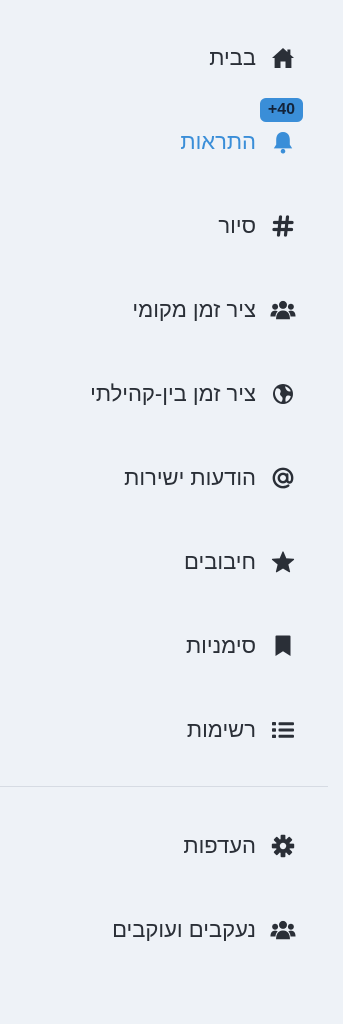 The width and height of the screenshot is (343, 1024). I want to click on globe-icon, so click(283, 394).